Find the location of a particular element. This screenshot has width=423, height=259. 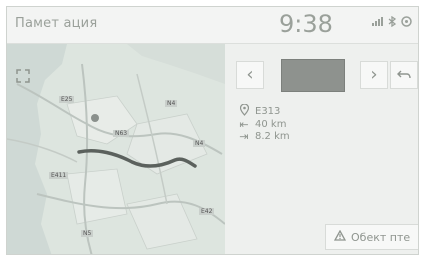

distance-row-2: ⇥ 8.2 km is located at coordinates (263, 136).